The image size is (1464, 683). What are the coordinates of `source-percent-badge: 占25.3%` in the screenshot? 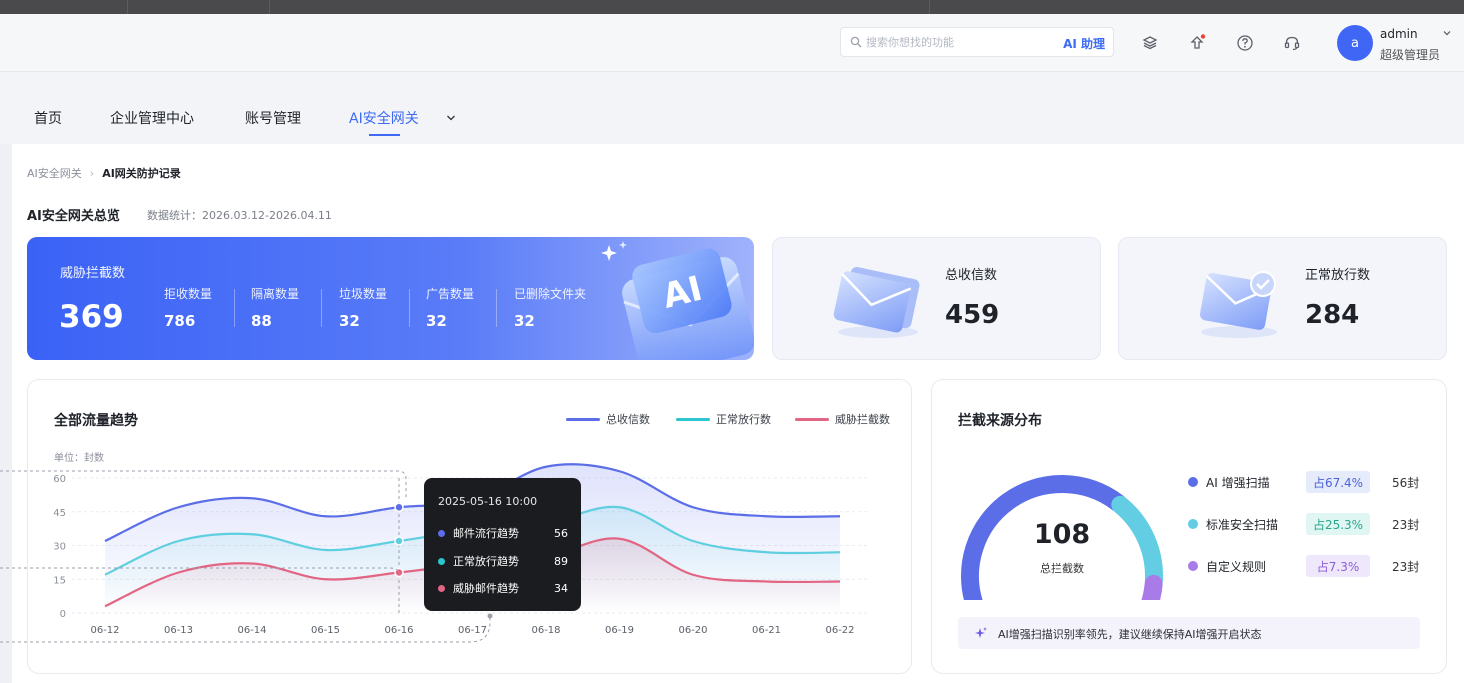 It's located at (1338, 524).